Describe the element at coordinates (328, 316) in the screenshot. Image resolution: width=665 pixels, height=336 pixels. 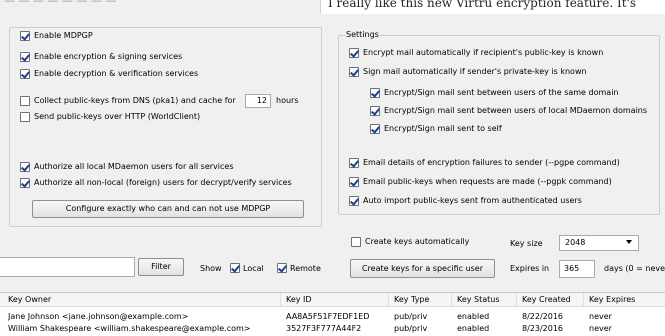
I see `cell-key-id: AA8A5F51F7EDF1ED` at that location.